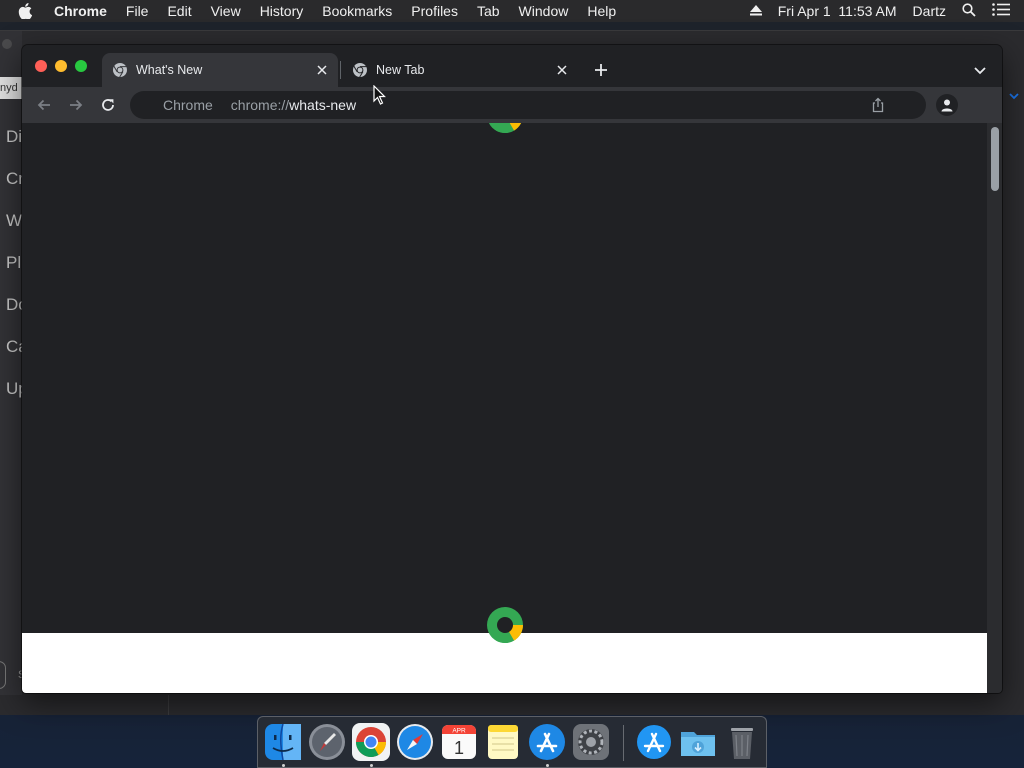 The width and height of the screenshot is (1024, 768). I want to click on share-icon, so click(878, 105).